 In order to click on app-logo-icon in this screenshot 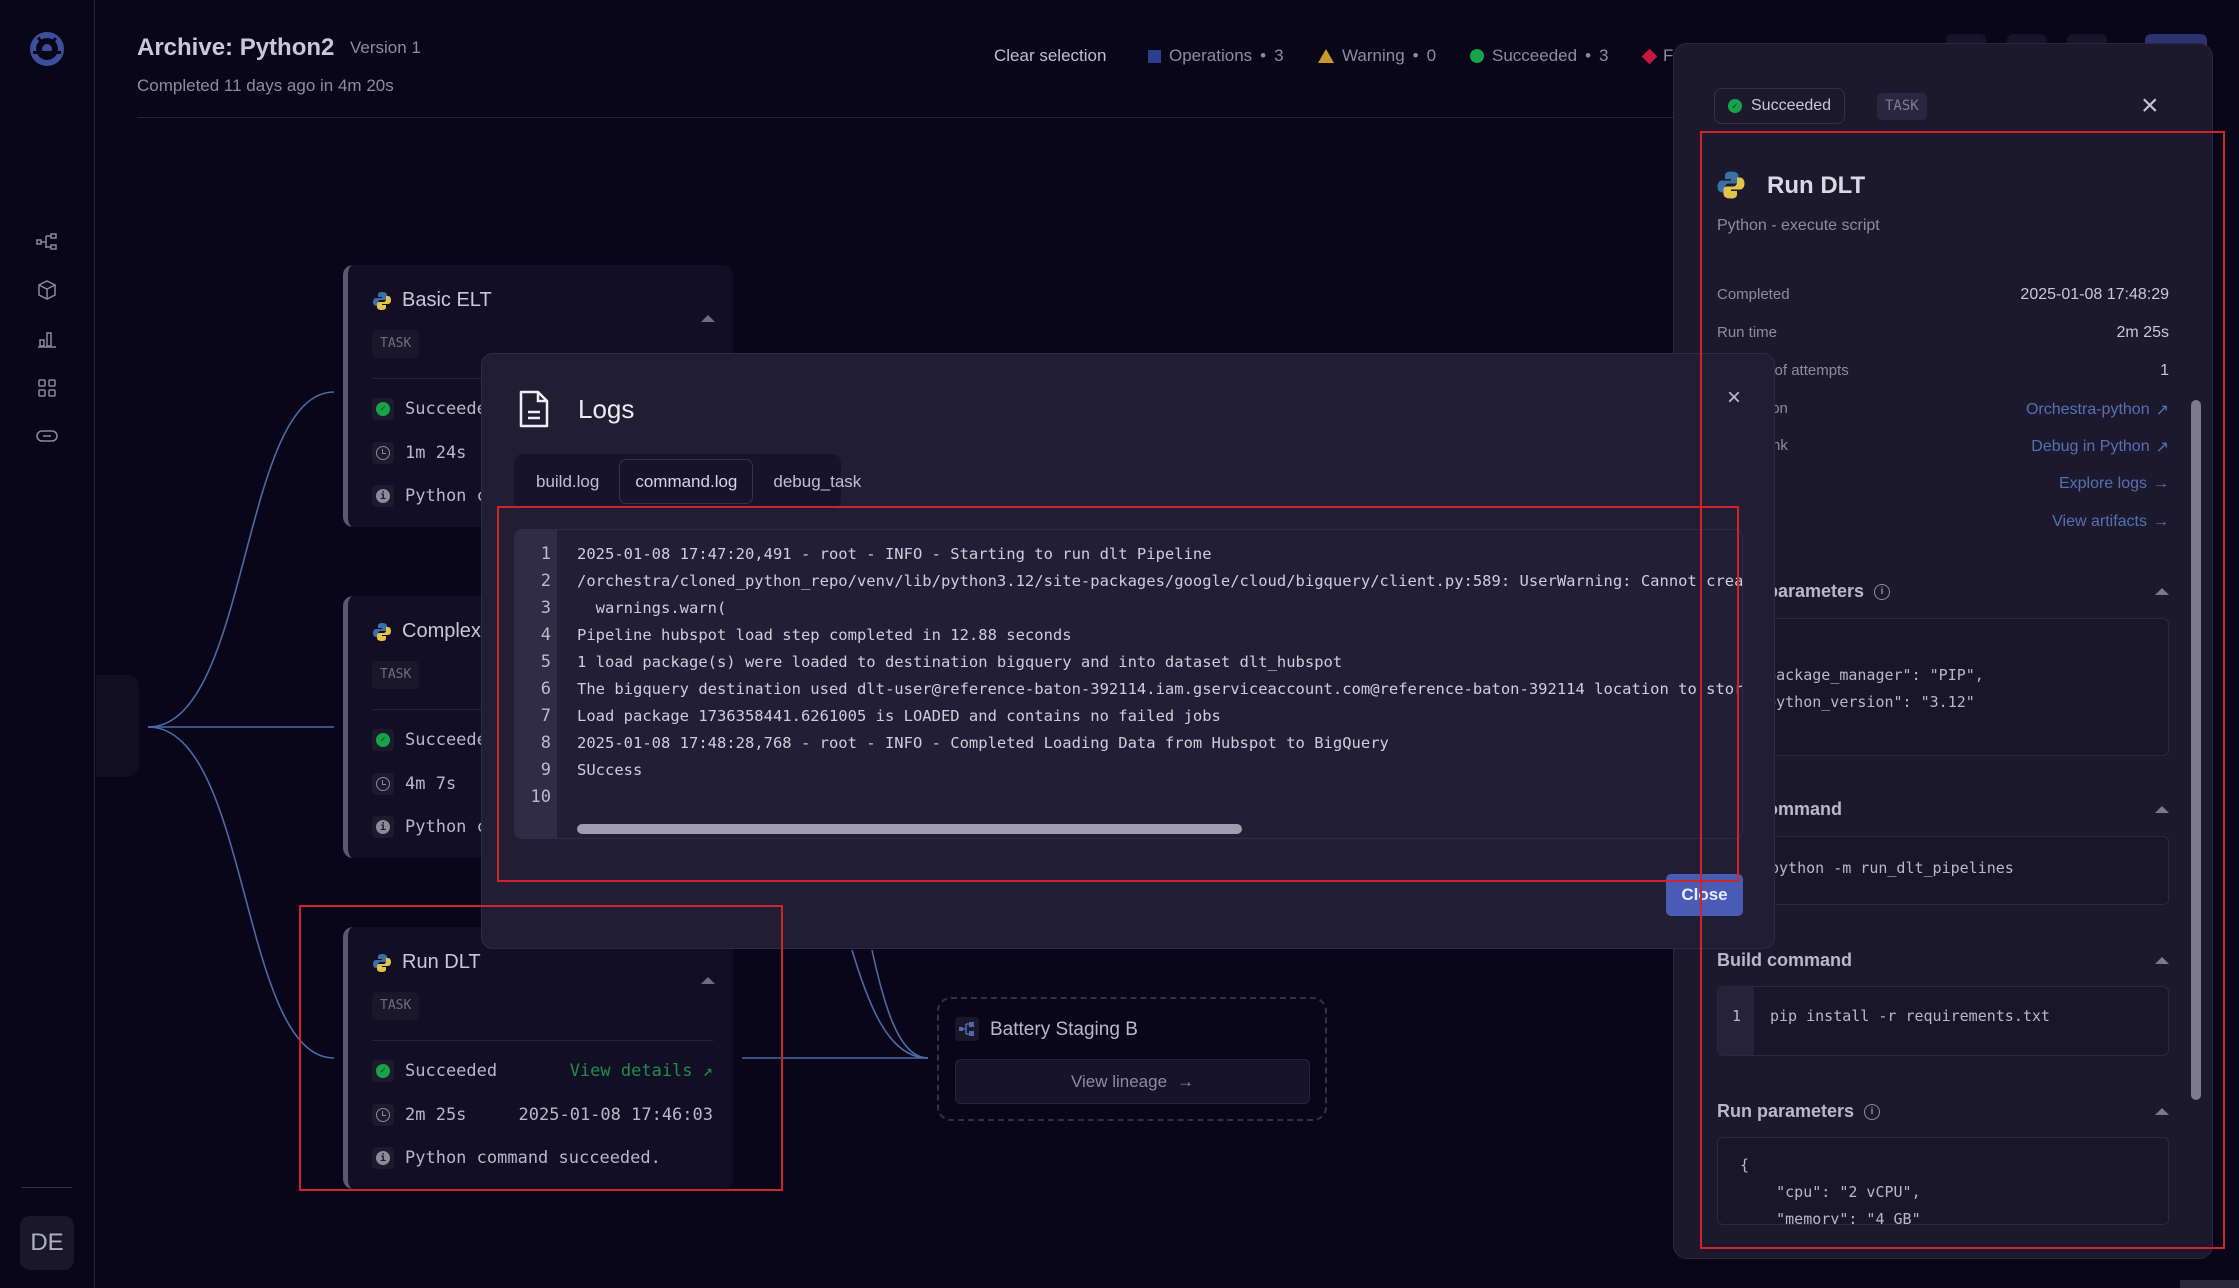, I will do `click(47, 49)`.